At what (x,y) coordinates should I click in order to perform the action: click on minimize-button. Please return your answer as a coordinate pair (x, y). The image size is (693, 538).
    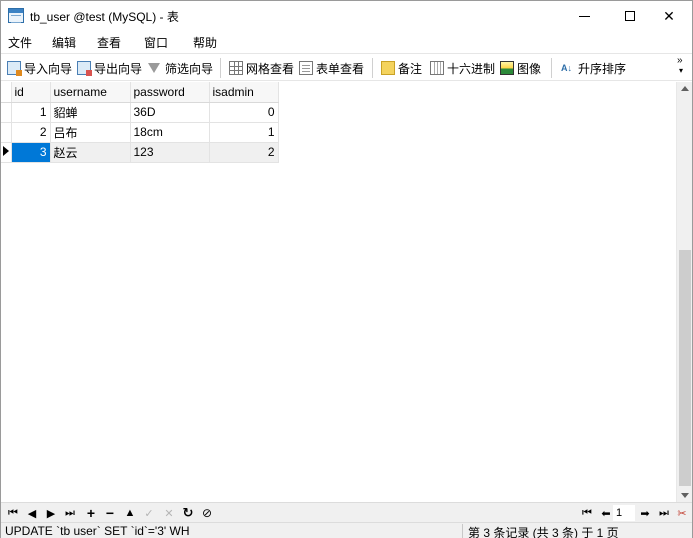
    Looking at the image, I should click on (584, 16).